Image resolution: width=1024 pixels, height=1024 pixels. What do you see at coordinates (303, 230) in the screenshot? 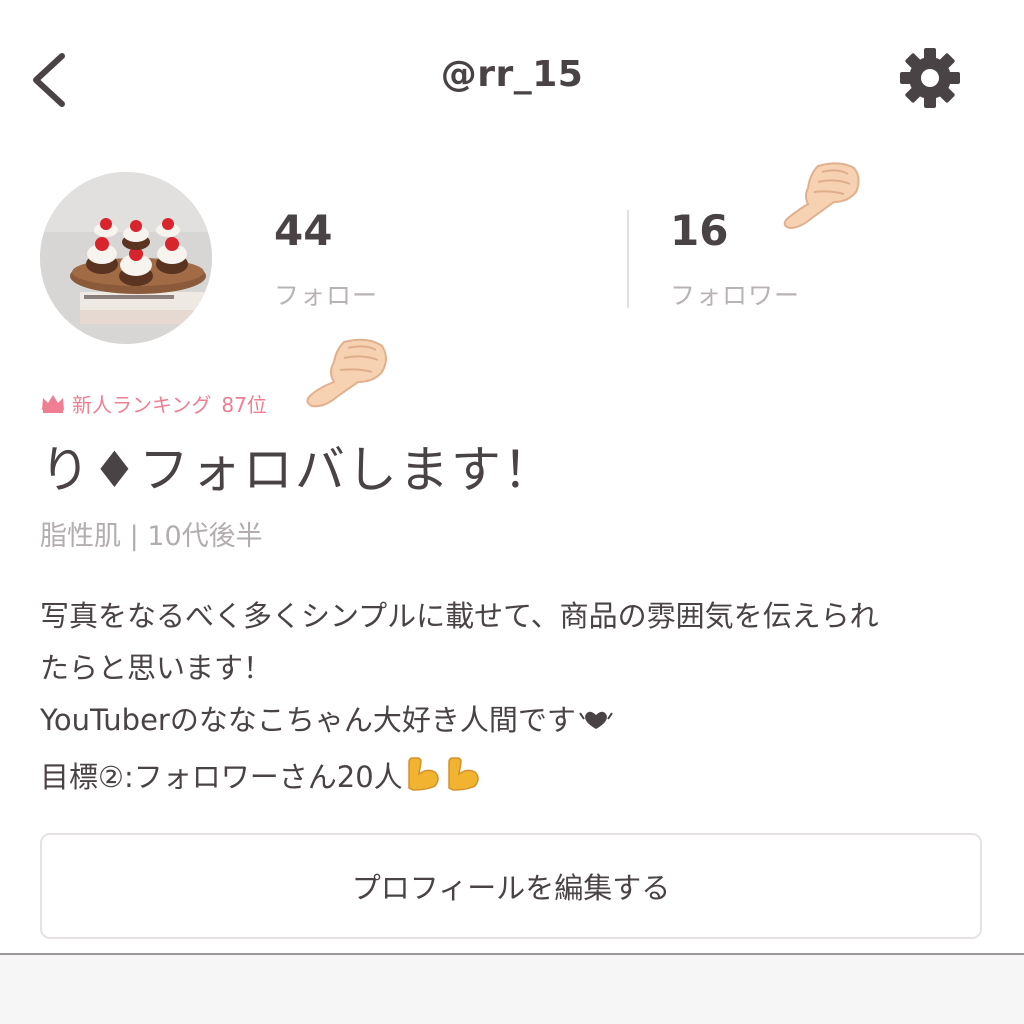
I see `follow-count: 44` at bounding box center [303, 230].